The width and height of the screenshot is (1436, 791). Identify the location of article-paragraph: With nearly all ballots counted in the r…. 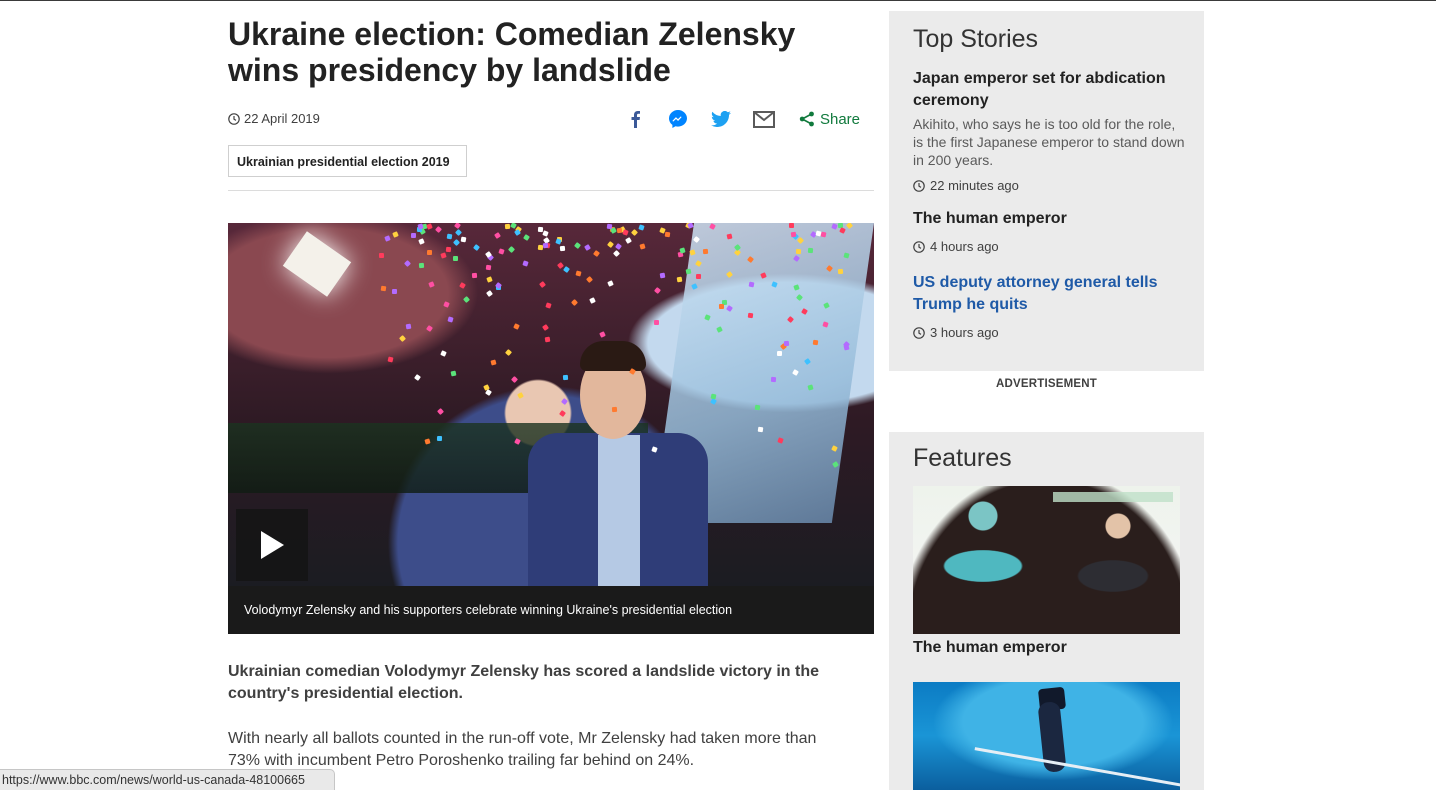
(522, 749).